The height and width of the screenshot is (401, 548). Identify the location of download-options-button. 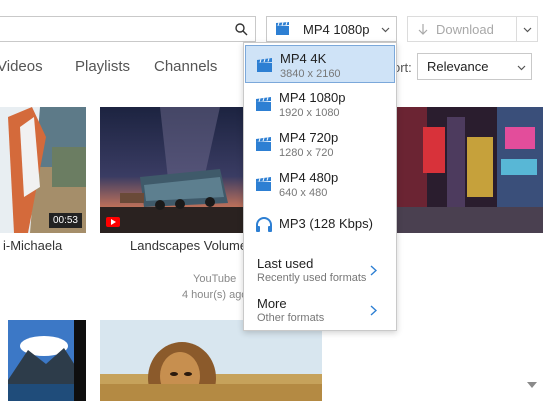
(527, 29).